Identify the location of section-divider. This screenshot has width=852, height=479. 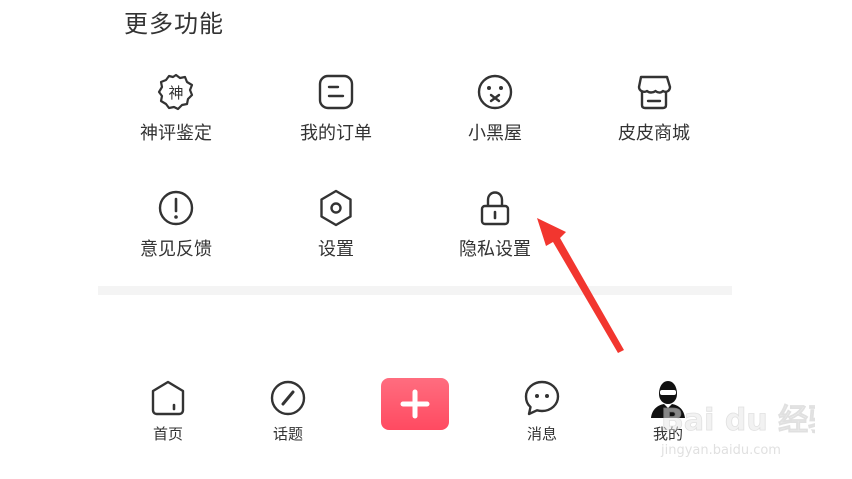
(415, 290).